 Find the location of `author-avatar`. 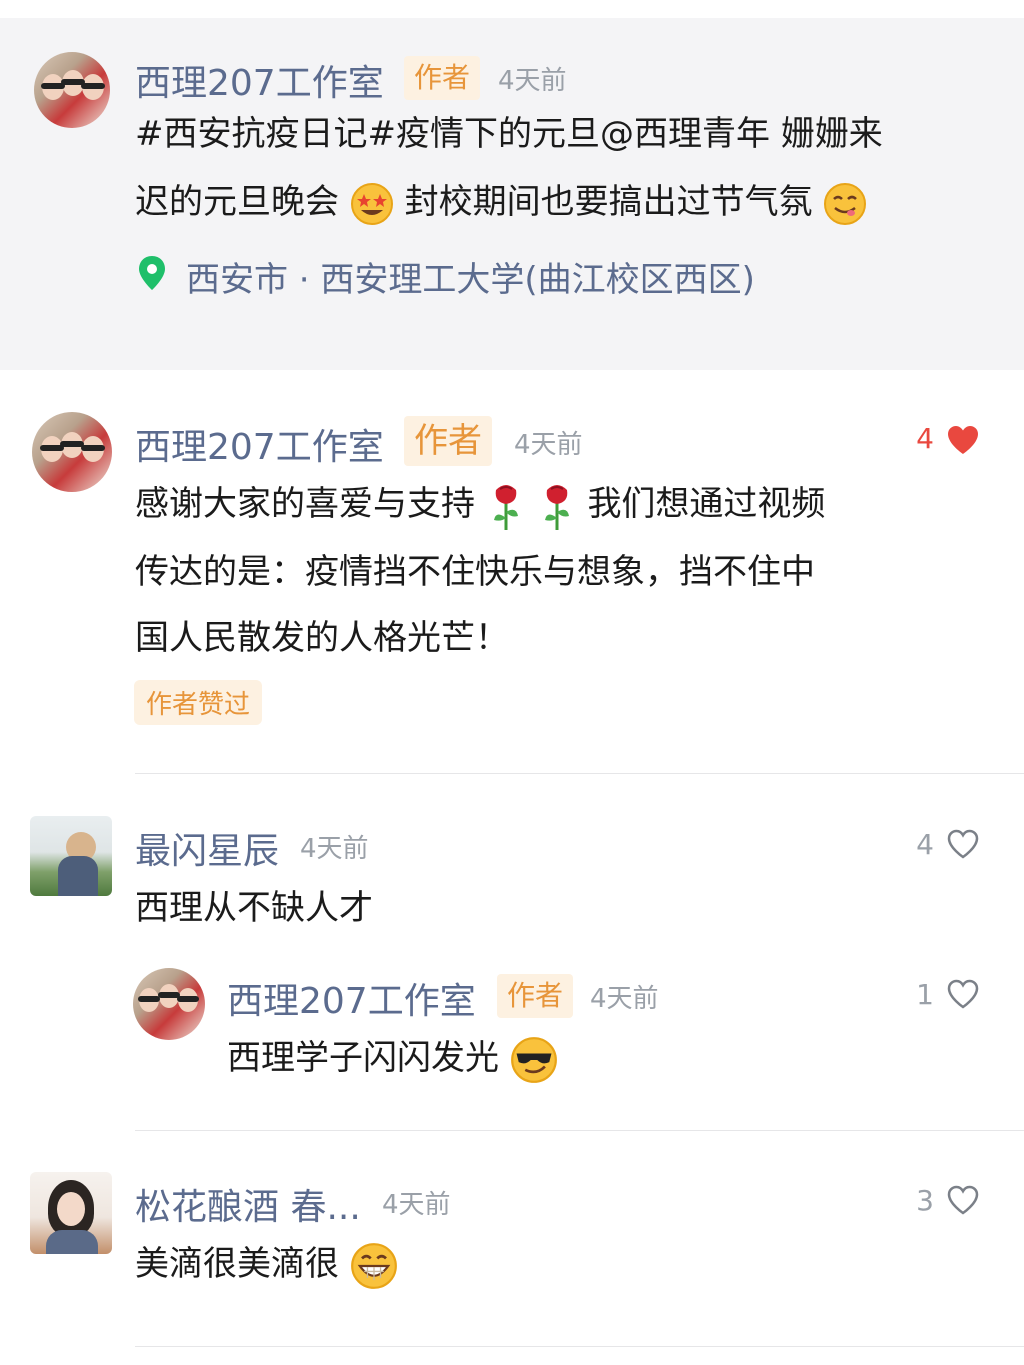

author-avatar is located at coordinates (72, 90).